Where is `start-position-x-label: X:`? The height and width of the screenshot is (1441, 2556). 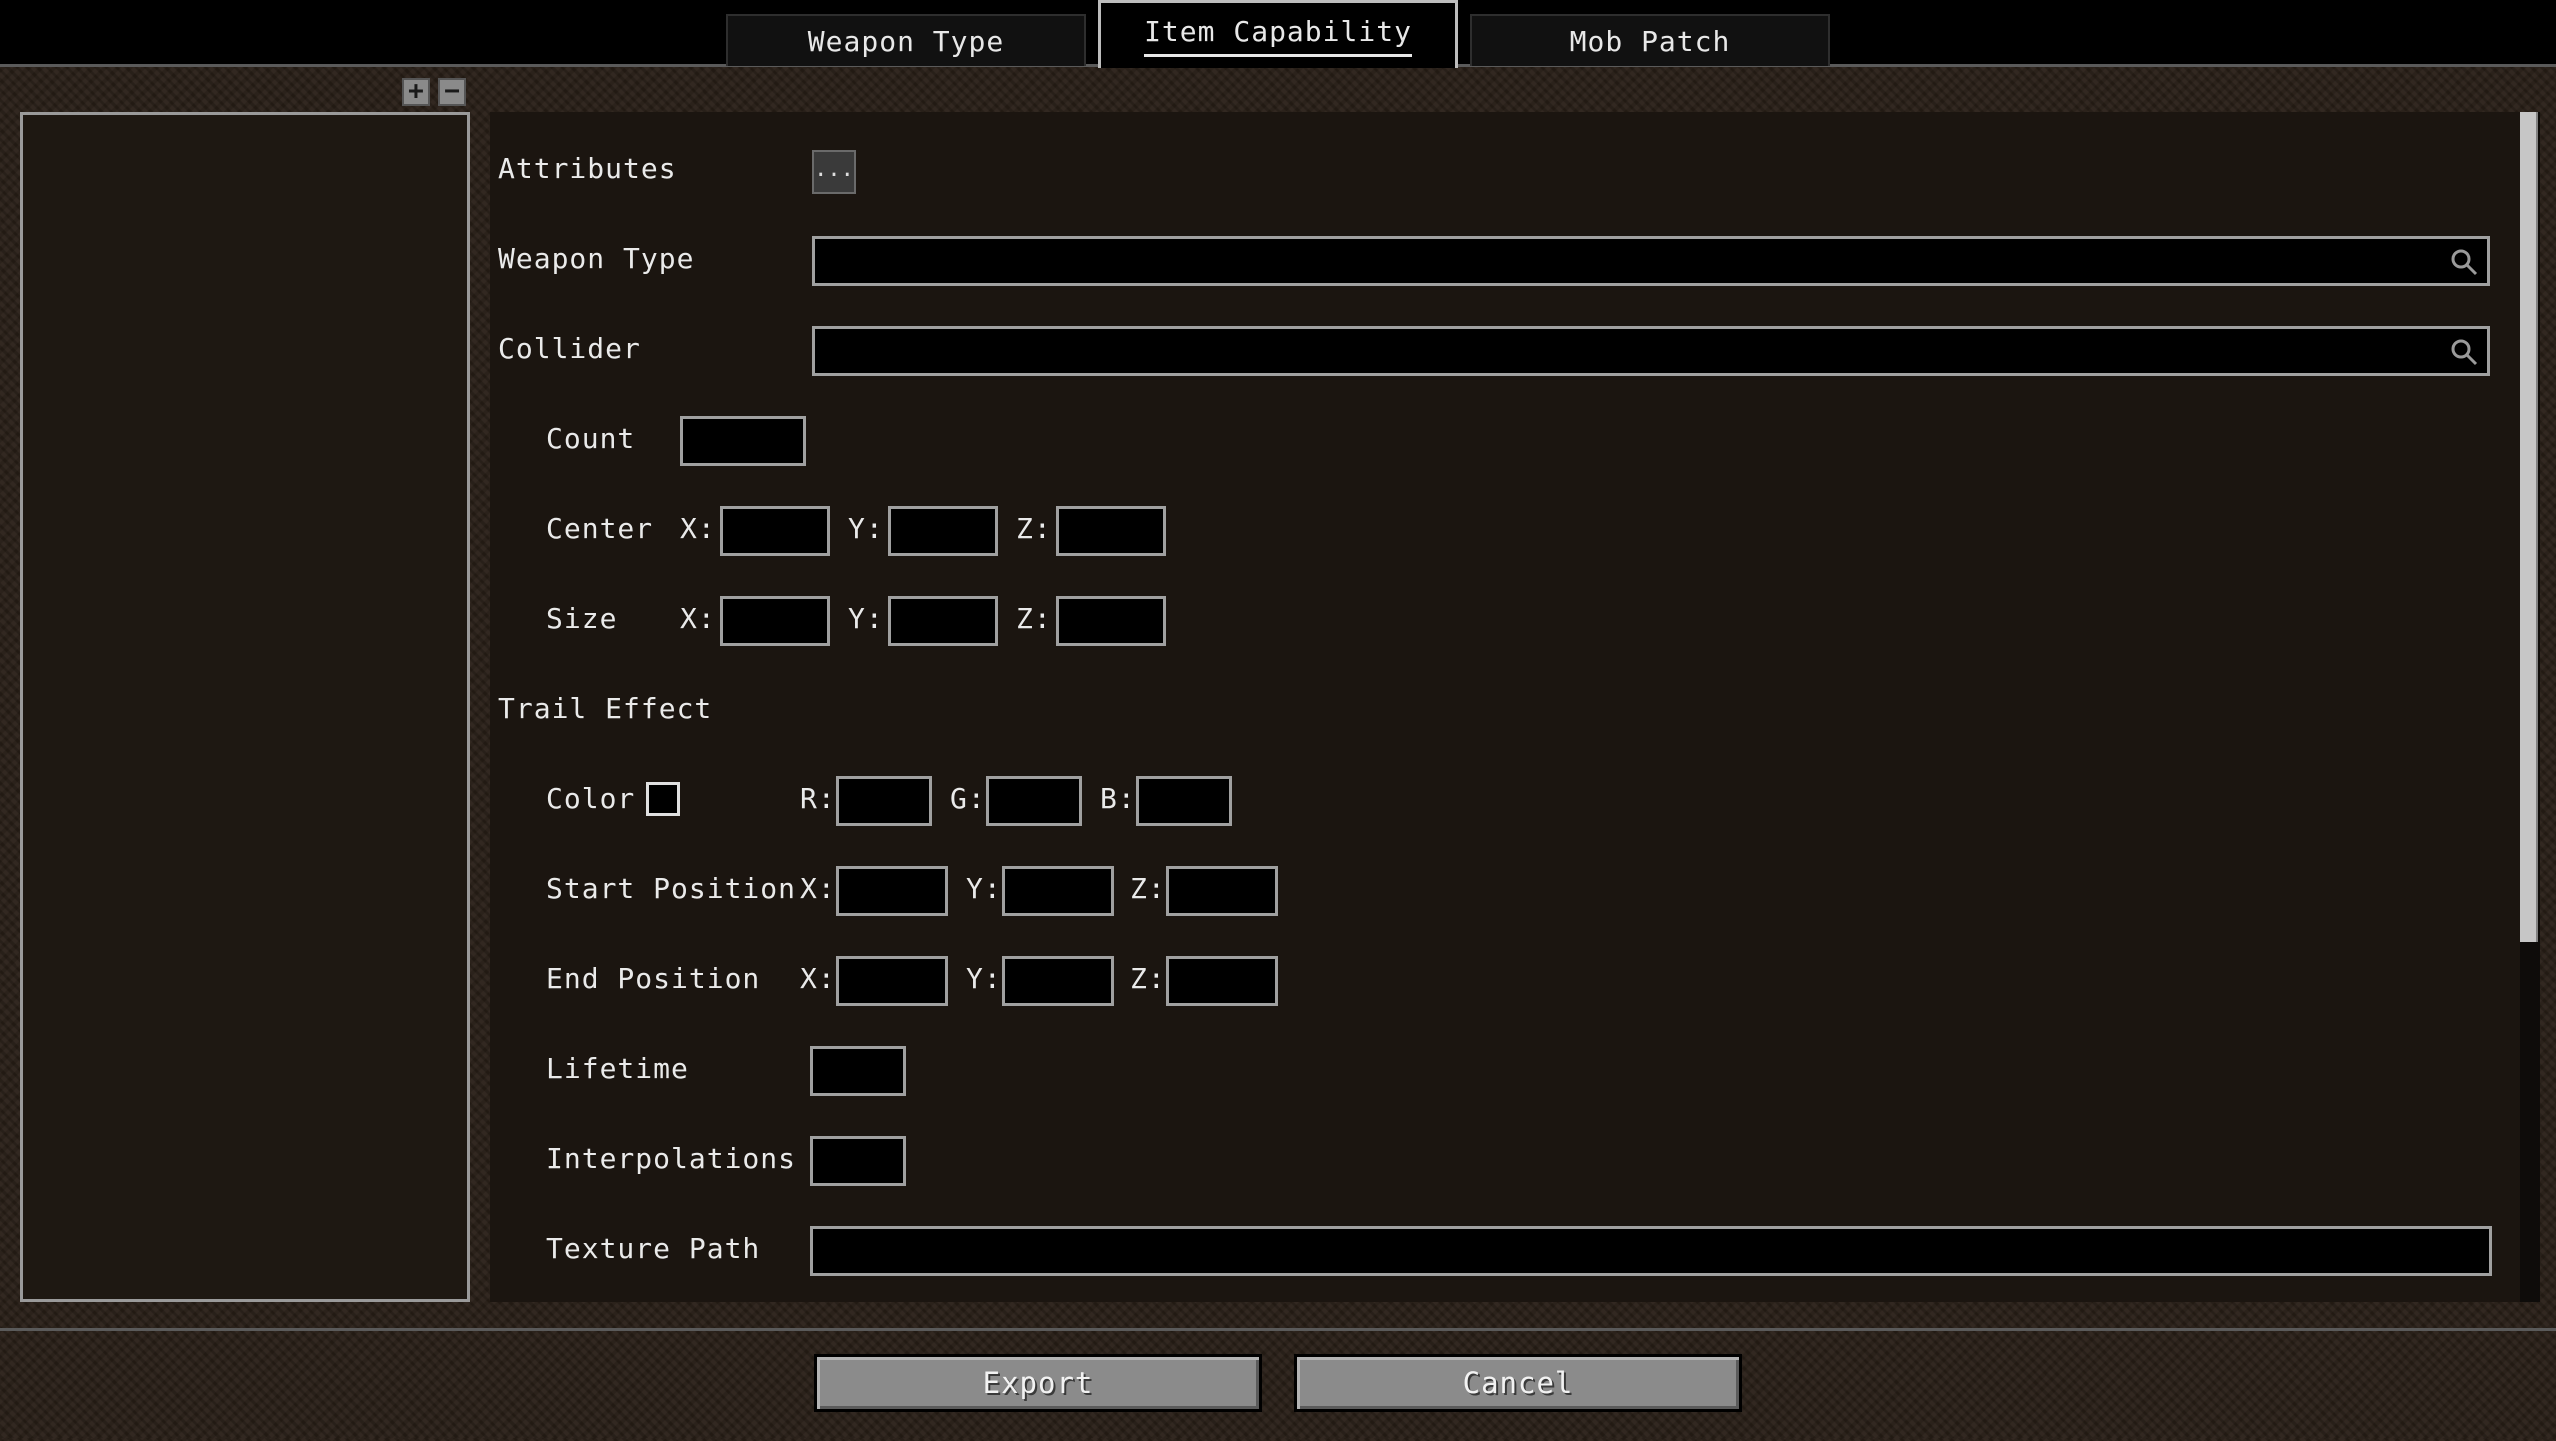 start-position-x-label: X: is located at coordinates (818, 888).